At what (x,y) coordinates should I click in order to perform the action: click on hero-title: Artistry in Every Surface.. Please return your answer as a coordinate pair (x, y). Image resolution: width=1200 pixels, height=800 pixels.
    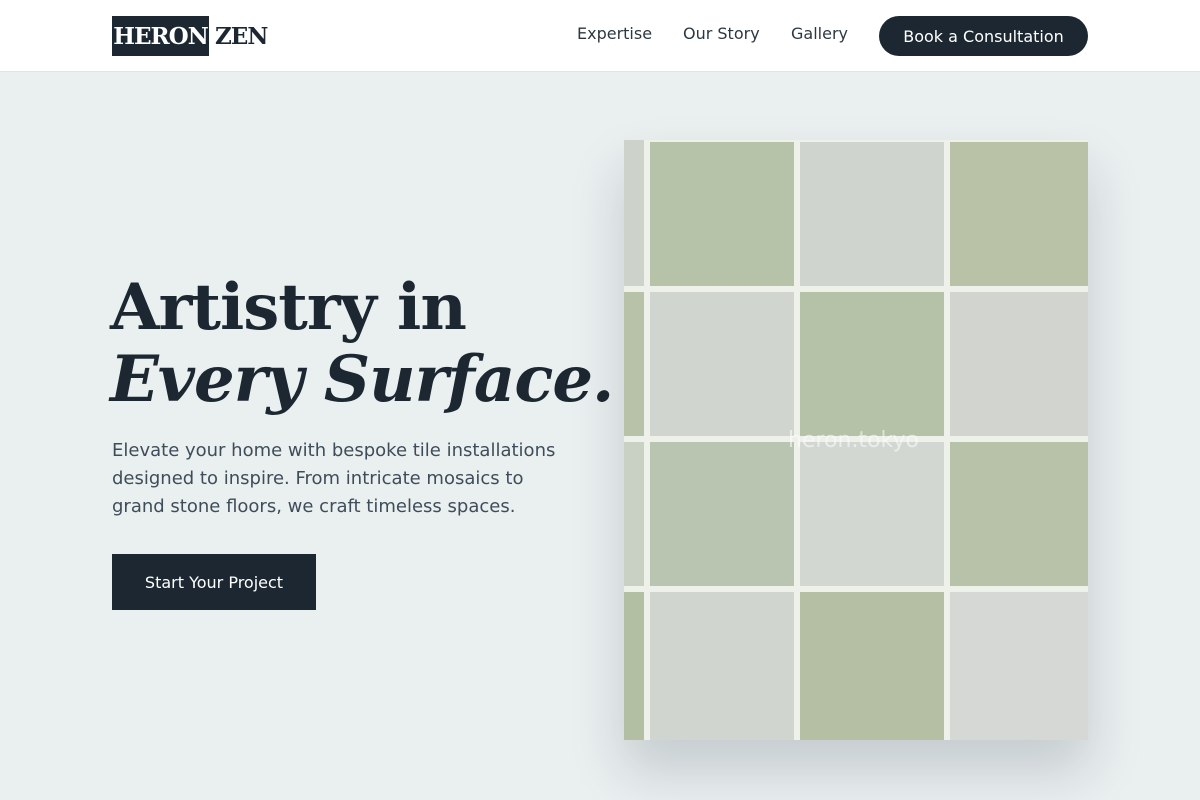
    Looking at the image, I should click on (362, 343).